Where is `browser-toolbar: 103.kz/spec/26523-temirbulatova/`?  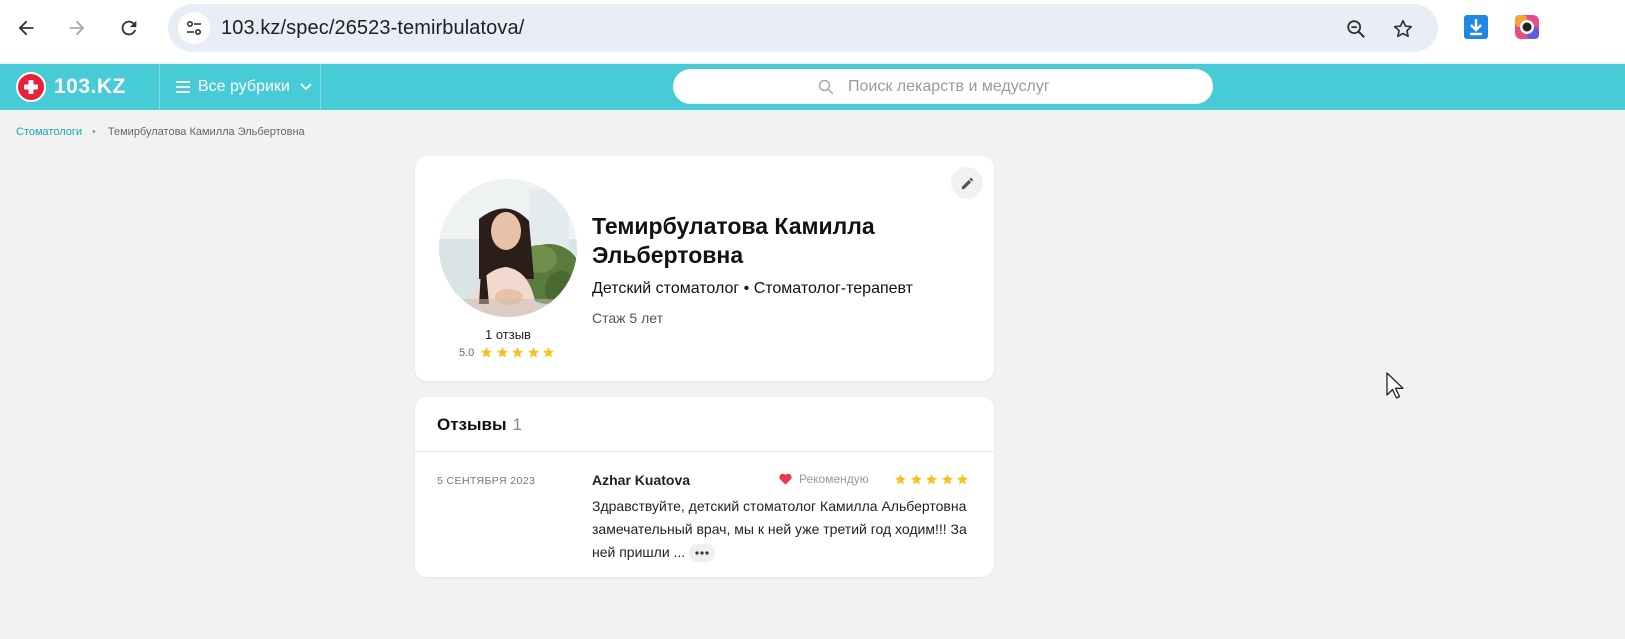 browser-toolbar: 103.kz/spec/26523-temirbulatova/ is located at coordinates (812, 31).